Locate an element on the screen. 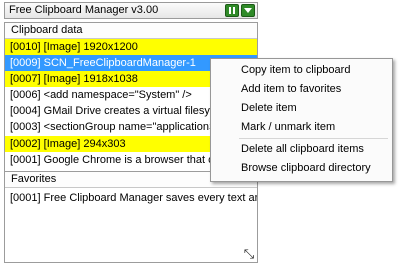  title-bar: Free Clipboard Manager v3.00 is located at coordinates (131, 10).